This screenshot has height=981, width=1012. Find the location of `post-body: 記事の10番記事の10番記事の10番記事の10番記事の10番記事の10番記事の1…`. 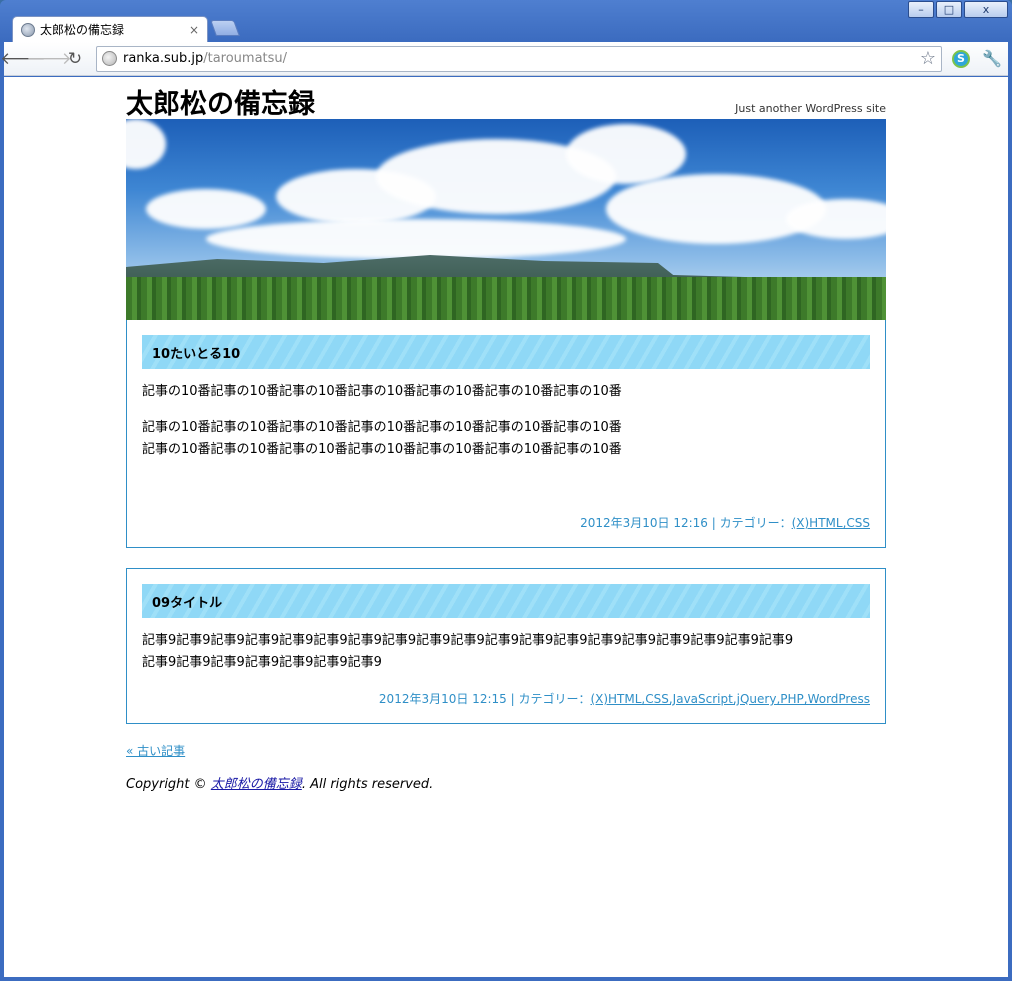

post-body: 記事の10番記事の10番記事の10番記事の10番記事の10番記事の10番記事の1… is located at coordinates (506, 421).